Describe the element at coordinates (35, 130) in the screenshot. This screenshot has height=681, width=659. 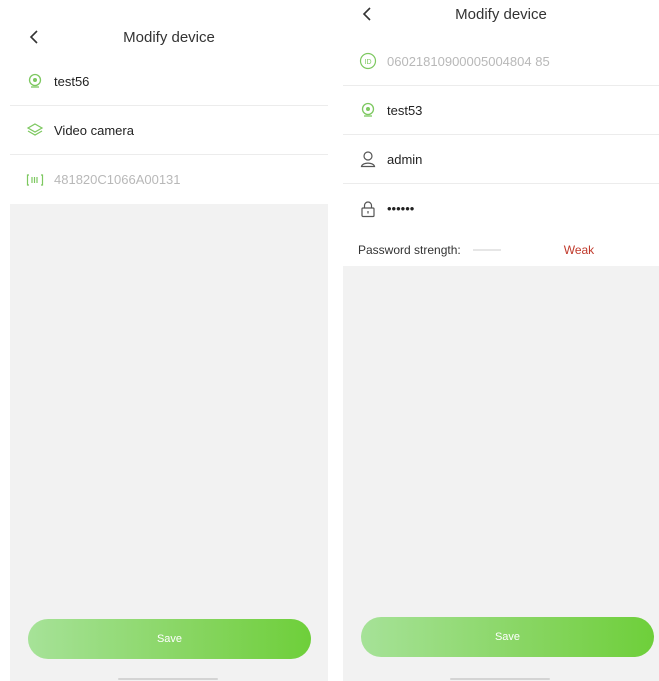
I see `layers-icon` at that location.